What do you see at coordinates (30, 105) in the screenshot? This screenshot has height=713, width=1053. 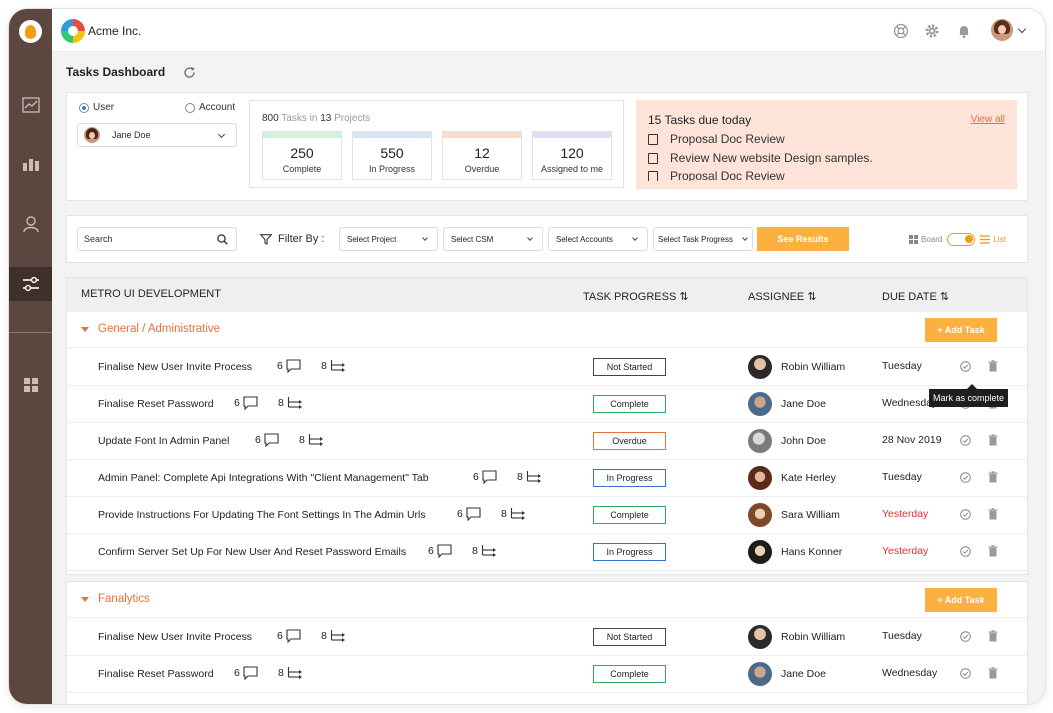 I see `sidebar-item-analytics` at bounding box center [30, 105].